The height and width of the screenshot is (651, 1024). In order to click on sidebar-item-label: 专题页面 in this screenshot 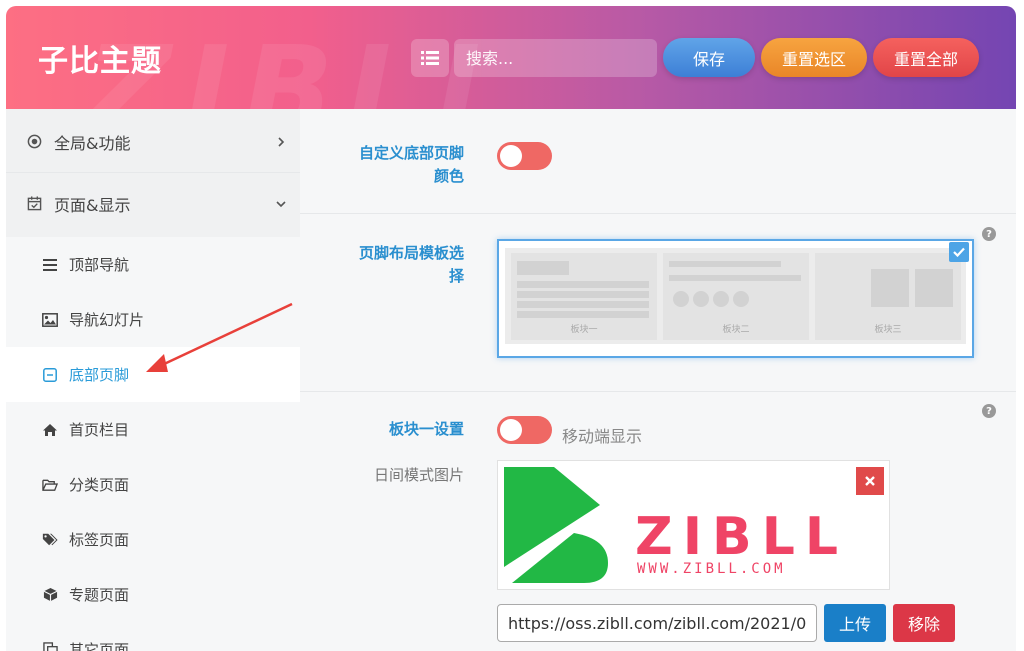, I will do `click(99, 595)`.